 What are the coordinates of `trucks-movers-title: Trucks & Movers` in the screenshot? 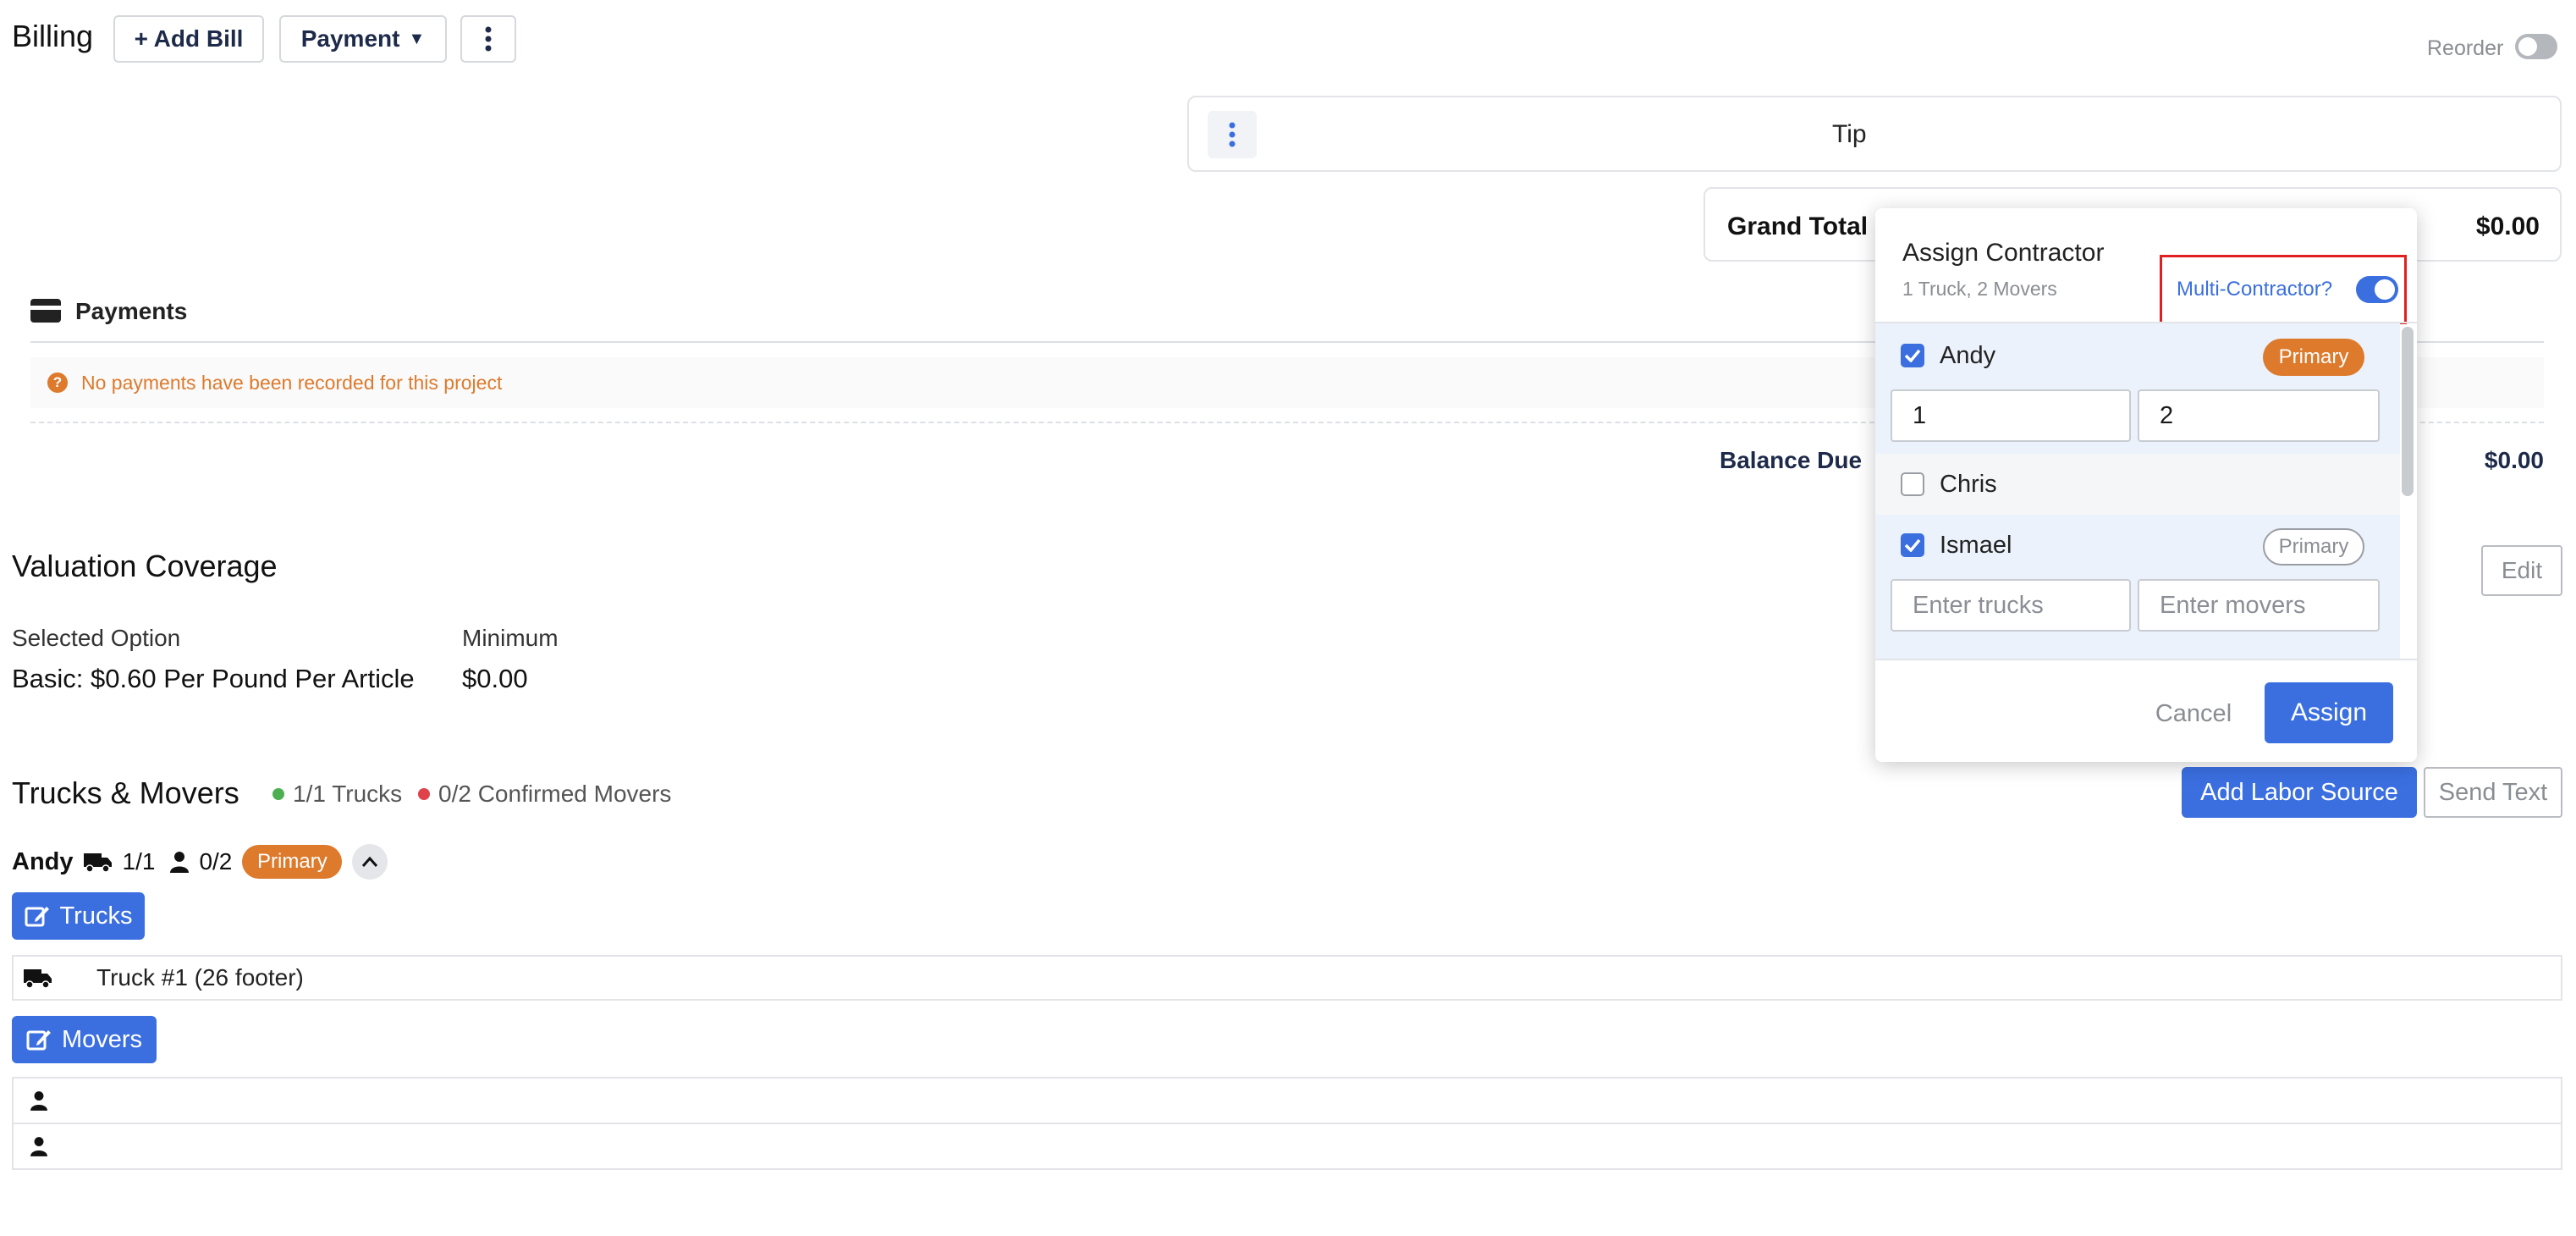 It's located at (126, 792).